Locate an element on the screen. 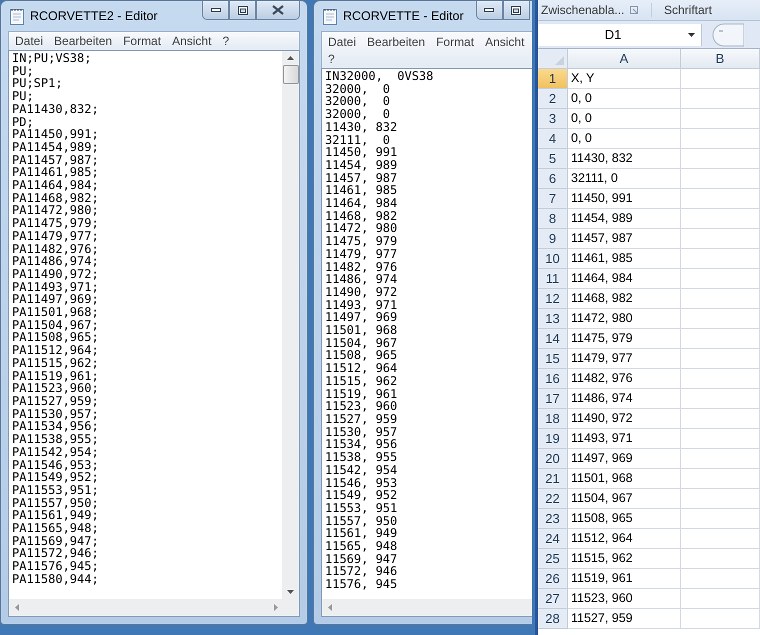  text-line: PA11504,967; is located at coordinates (56, 325).